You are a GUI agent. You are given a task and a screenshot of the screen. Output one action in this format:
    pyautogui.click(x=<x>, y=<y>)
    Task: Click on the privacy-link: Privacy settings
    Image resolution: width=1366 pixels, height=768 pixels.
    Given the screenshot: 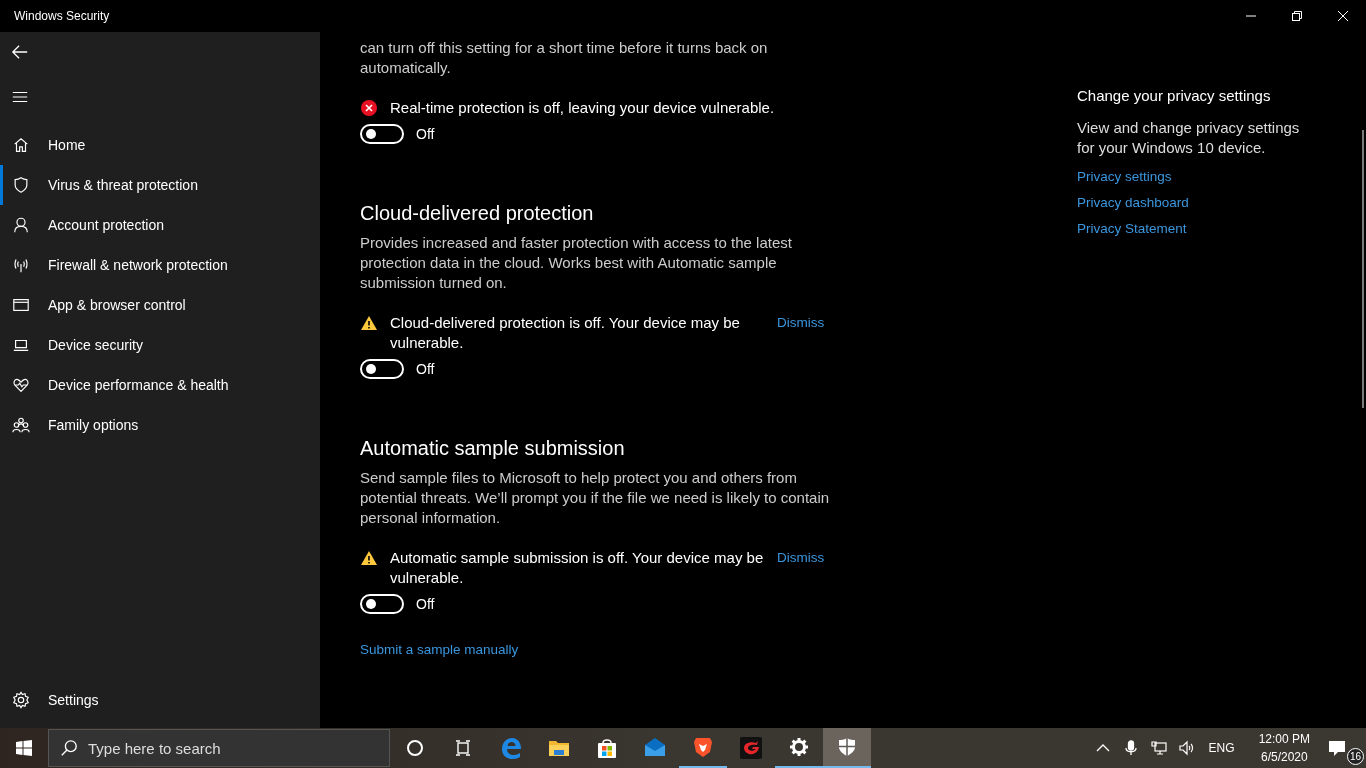 What is the action you would take?
    pyautogui.click(x=1124, y=177)
    